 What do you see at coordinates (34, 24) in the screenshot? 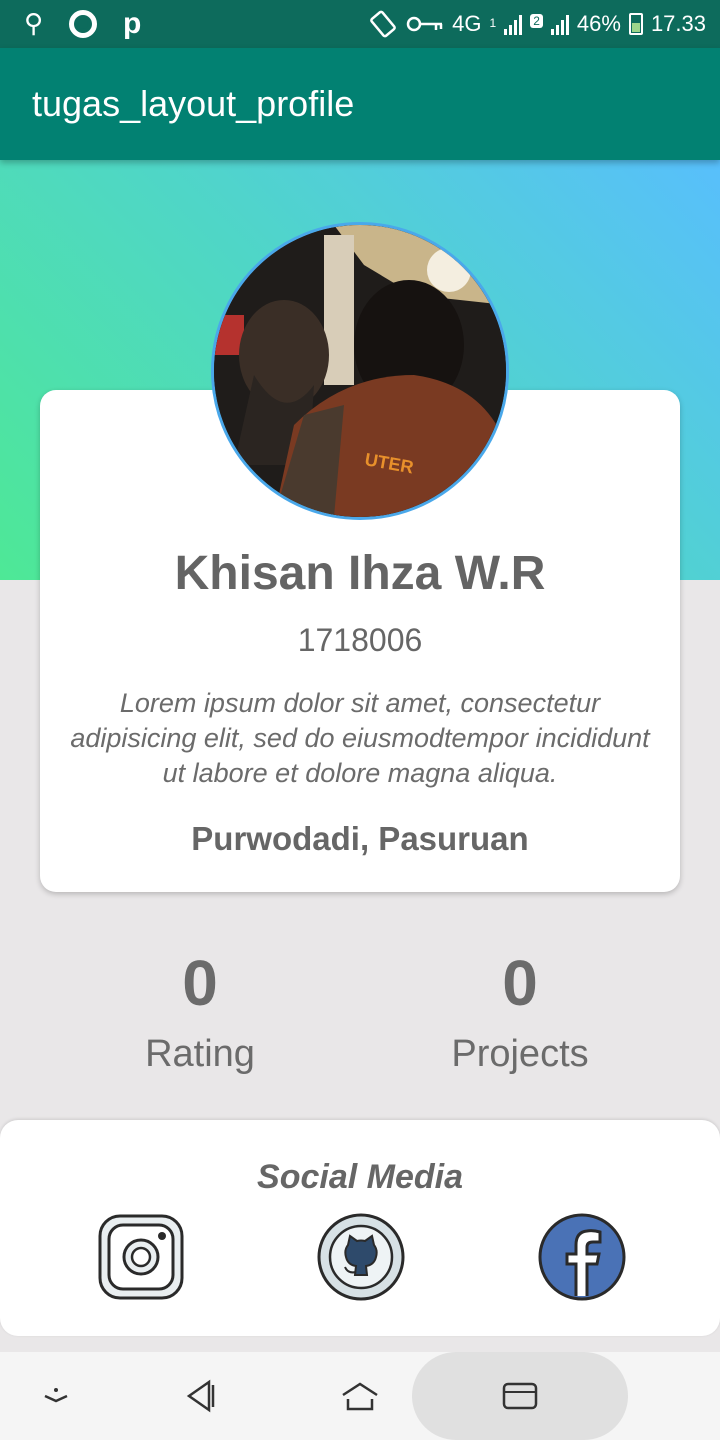
I see `usb-icon: ⚲` at bounding box center [34, 24].